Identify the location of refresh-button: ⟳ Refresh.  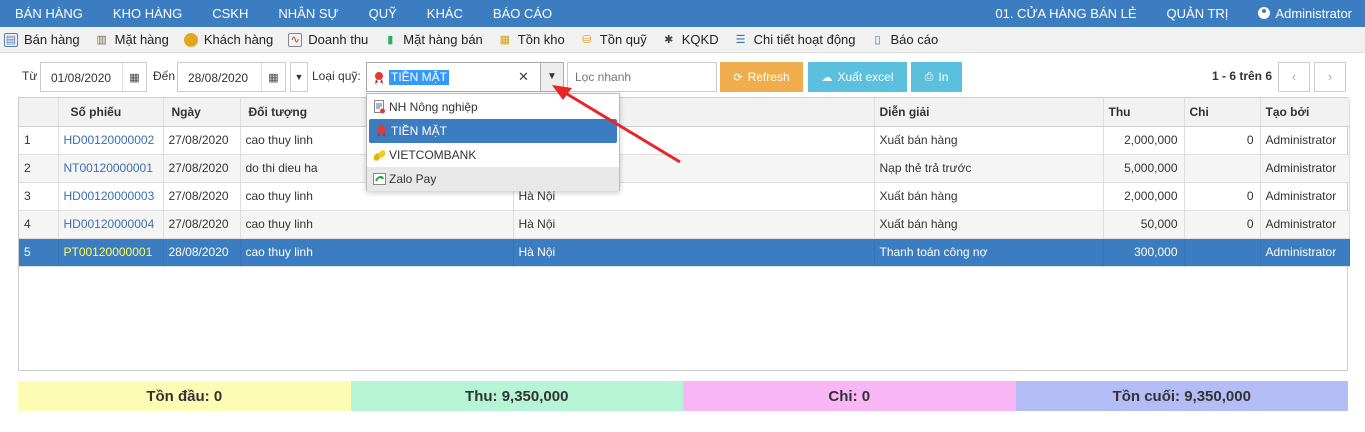
(761, 77).